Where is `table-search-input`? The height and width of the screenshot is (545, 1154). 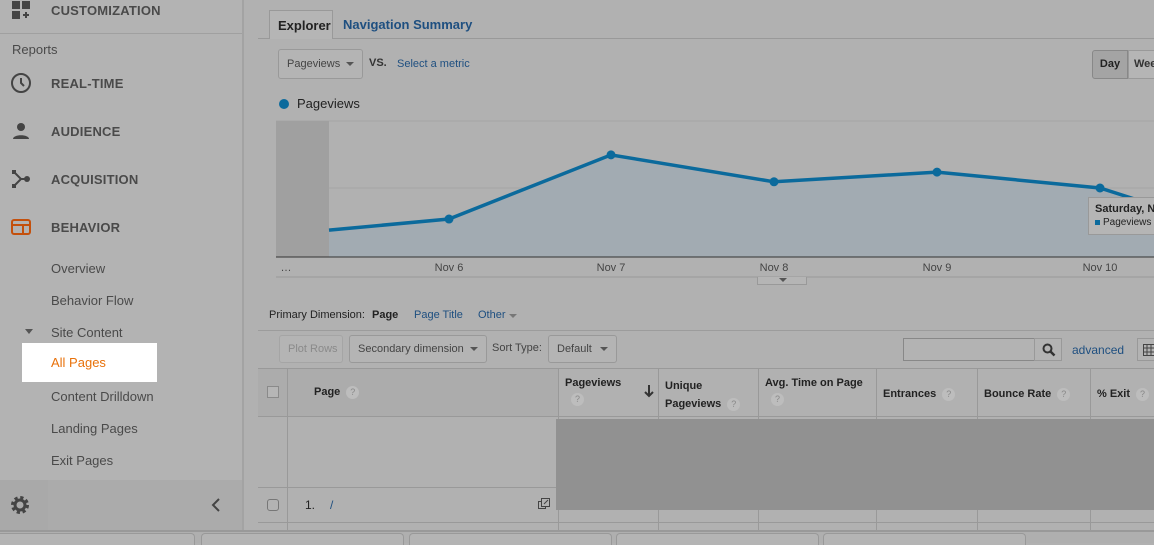
table-search-input is located at coordinates (969, 349).